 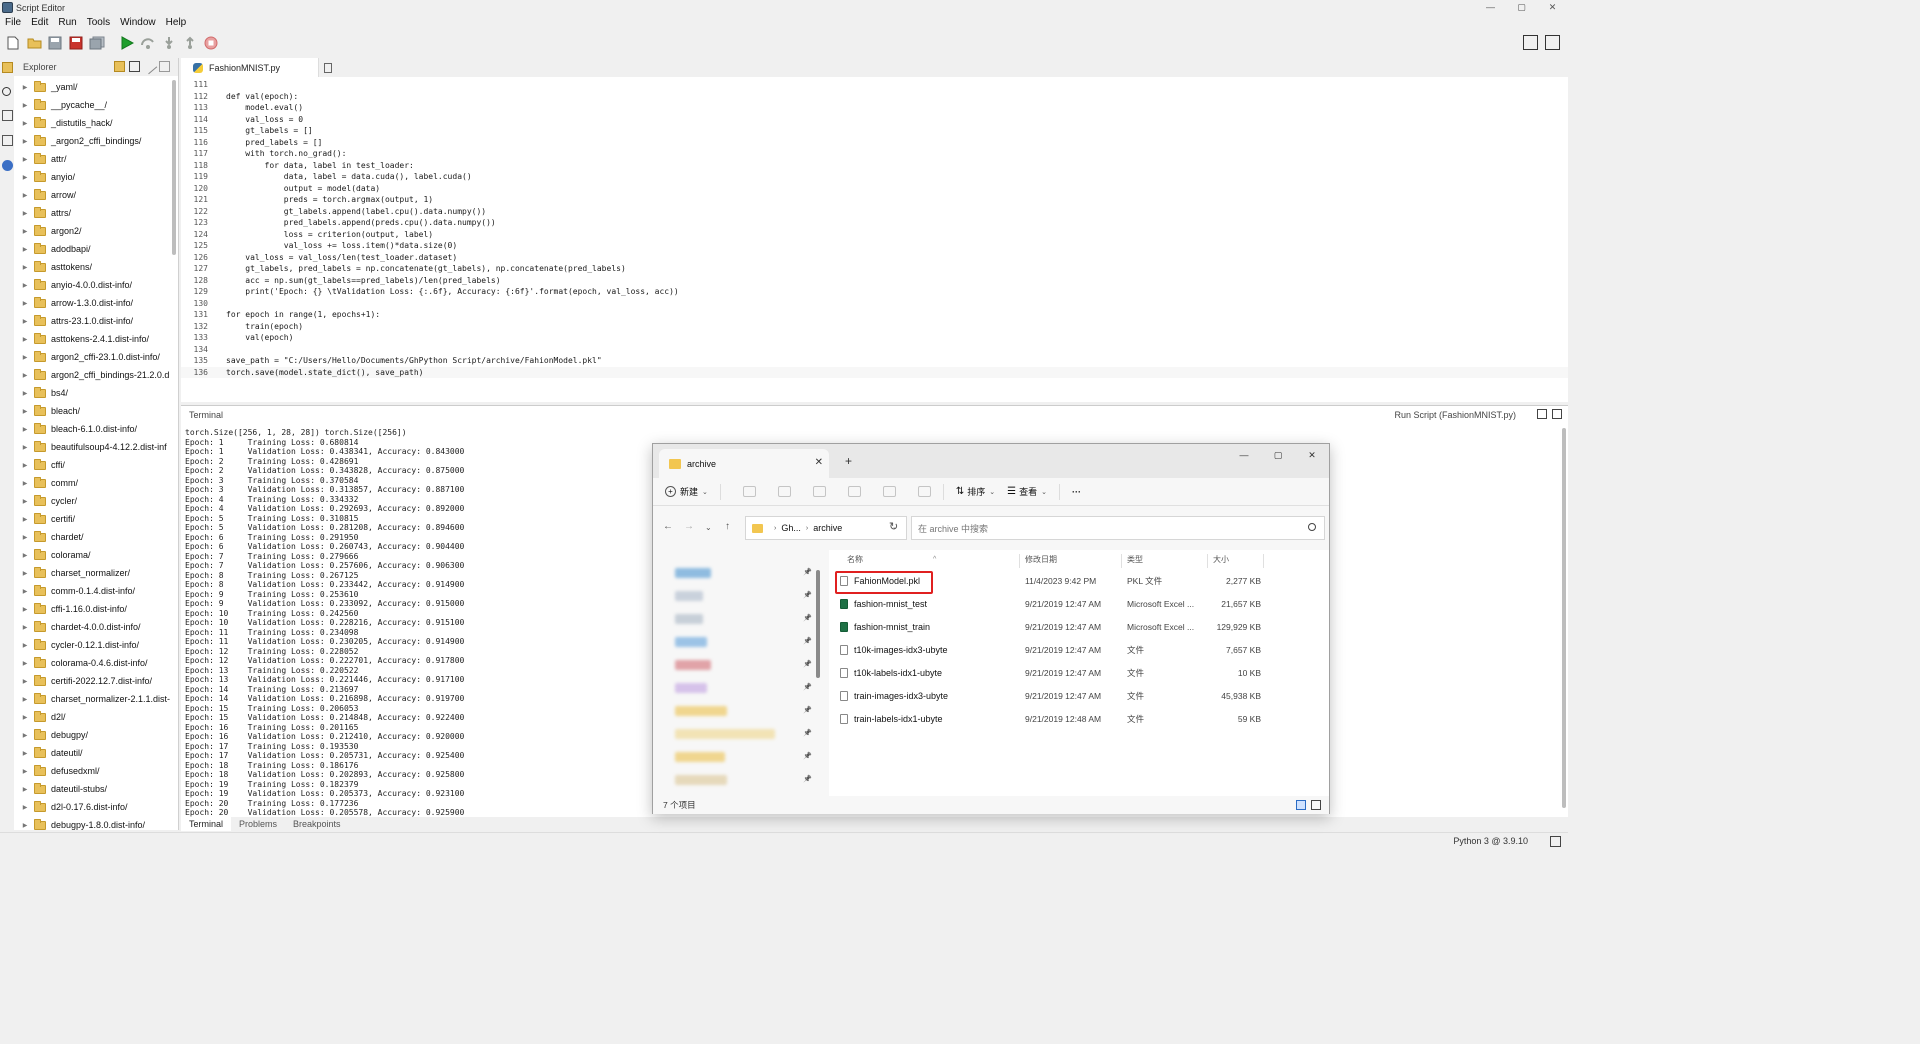 I want to click on code-line: 132 train(epoch), so click(x=874, y=327).